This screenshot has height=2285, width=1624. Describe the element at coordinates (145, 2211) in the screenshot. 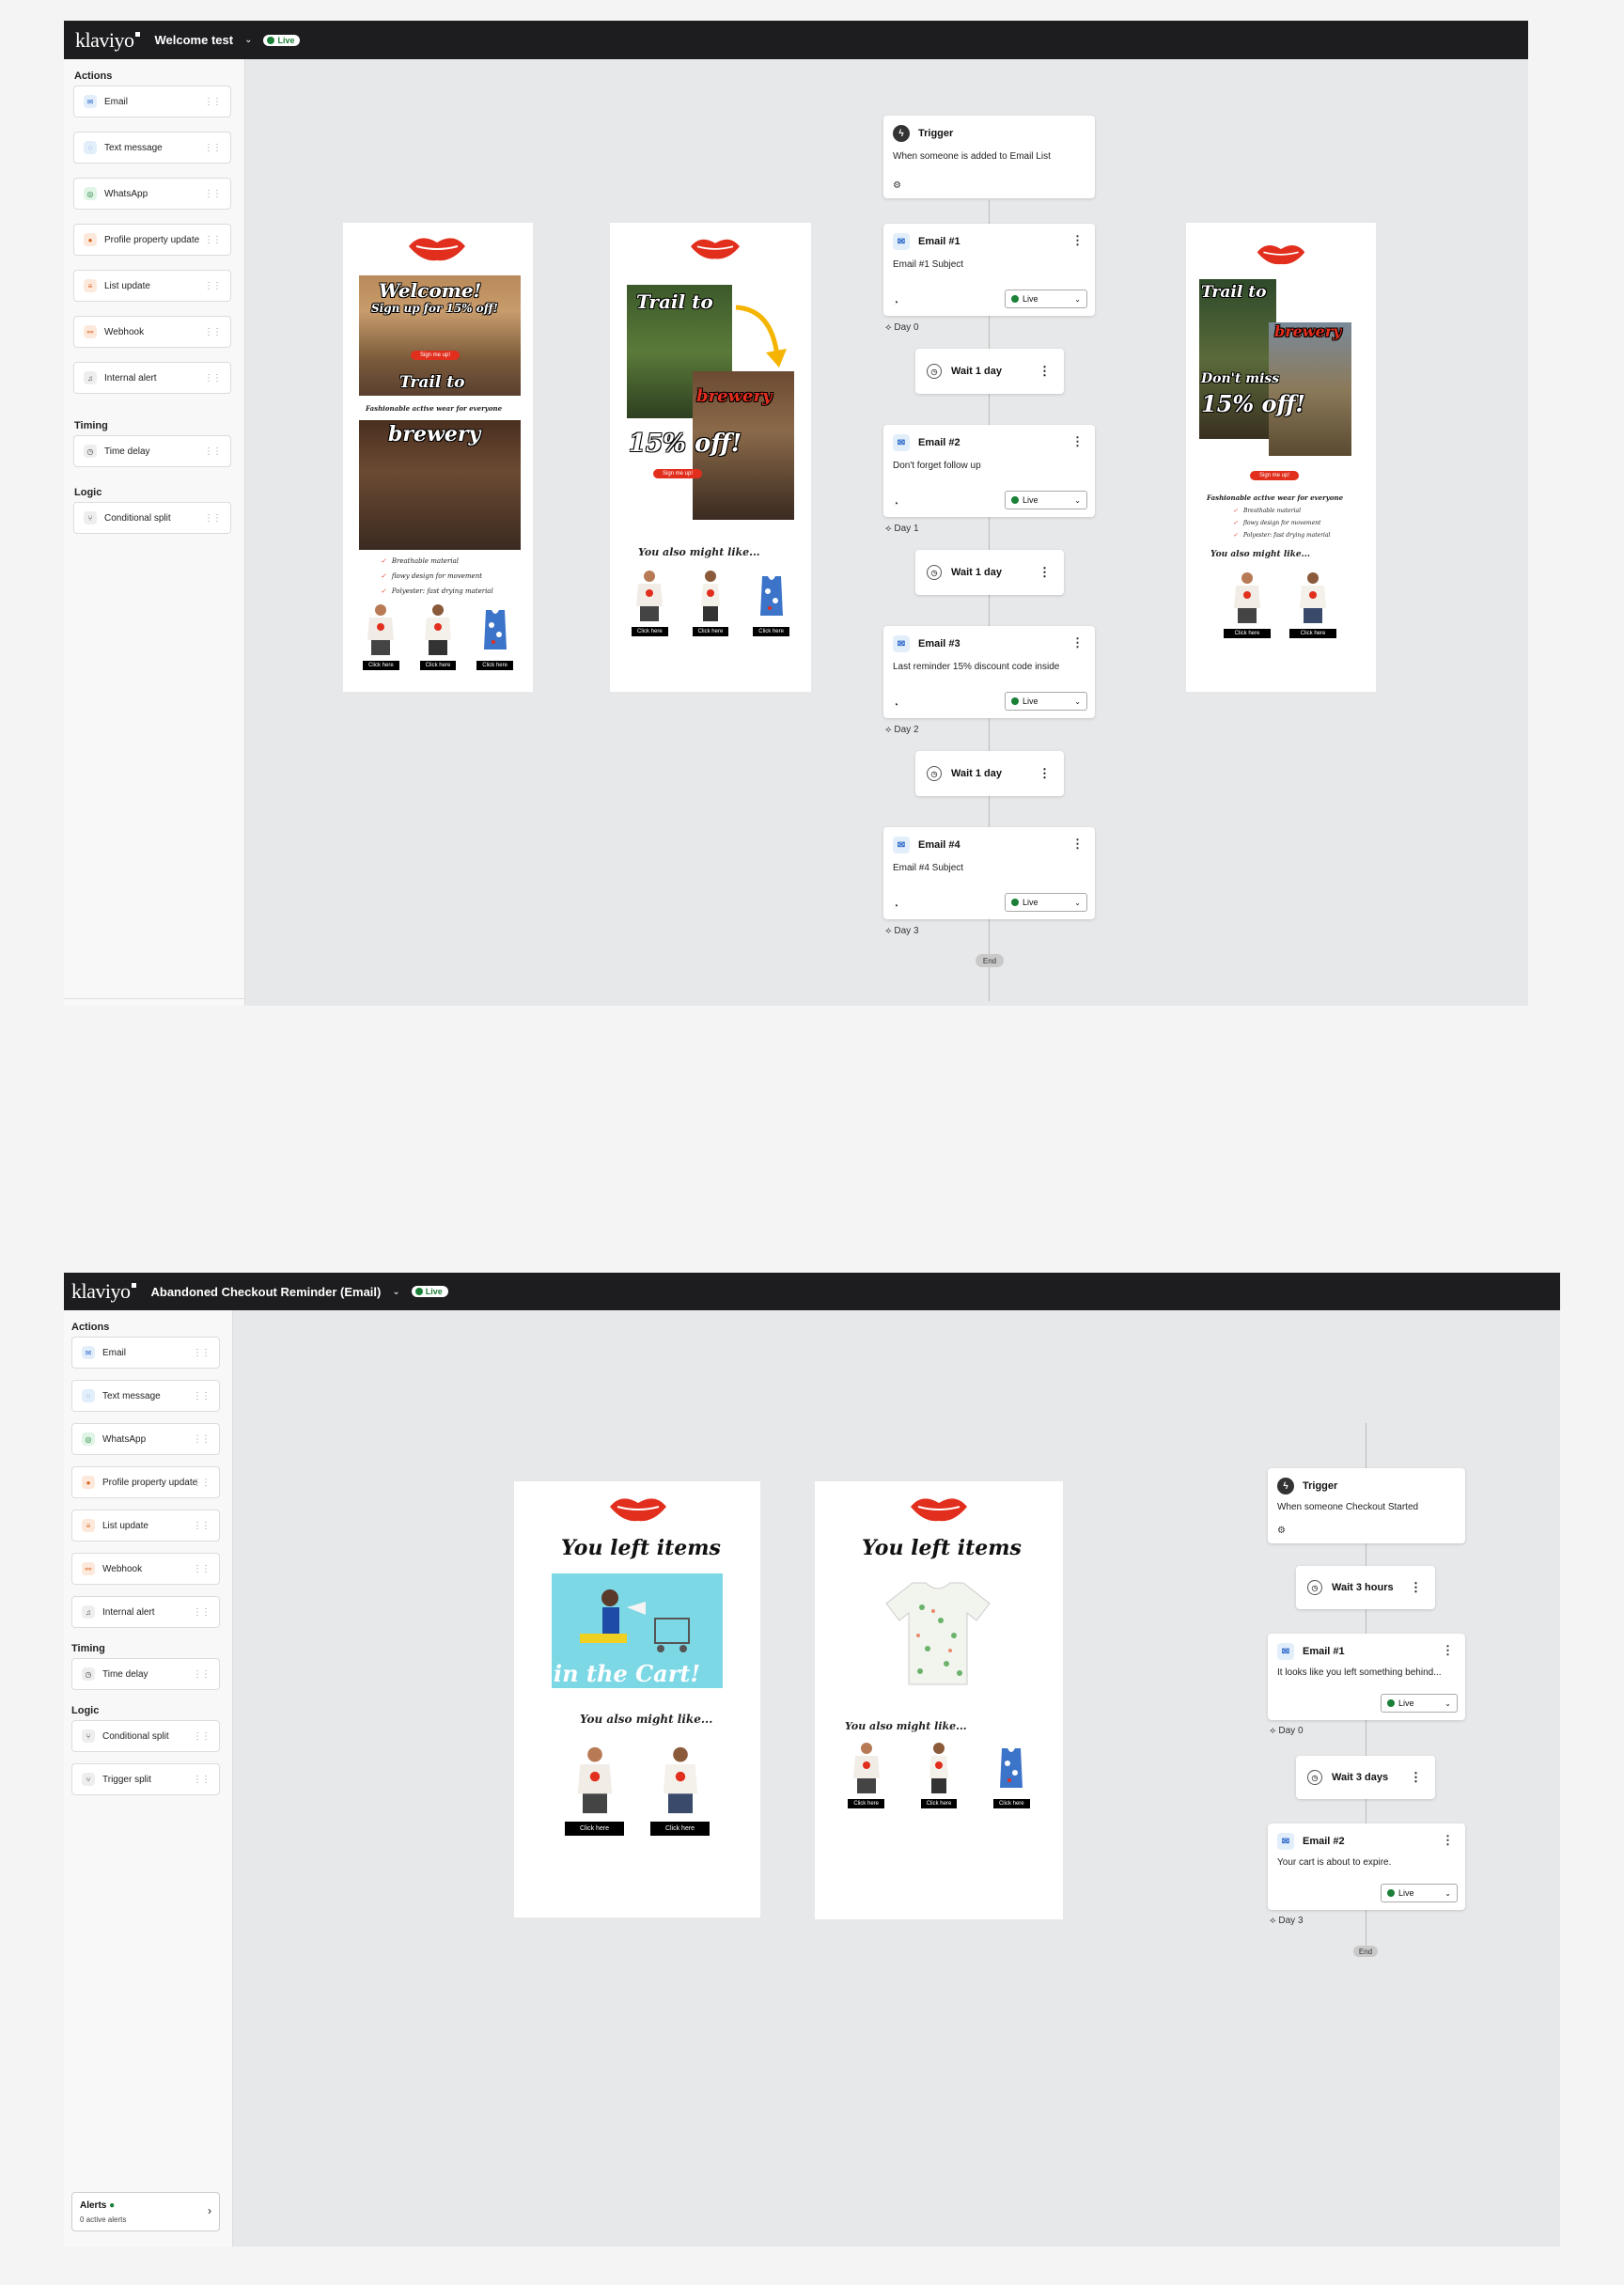

I see `alerts-panel: Alerts ● 0 active alerts ›` at that location.